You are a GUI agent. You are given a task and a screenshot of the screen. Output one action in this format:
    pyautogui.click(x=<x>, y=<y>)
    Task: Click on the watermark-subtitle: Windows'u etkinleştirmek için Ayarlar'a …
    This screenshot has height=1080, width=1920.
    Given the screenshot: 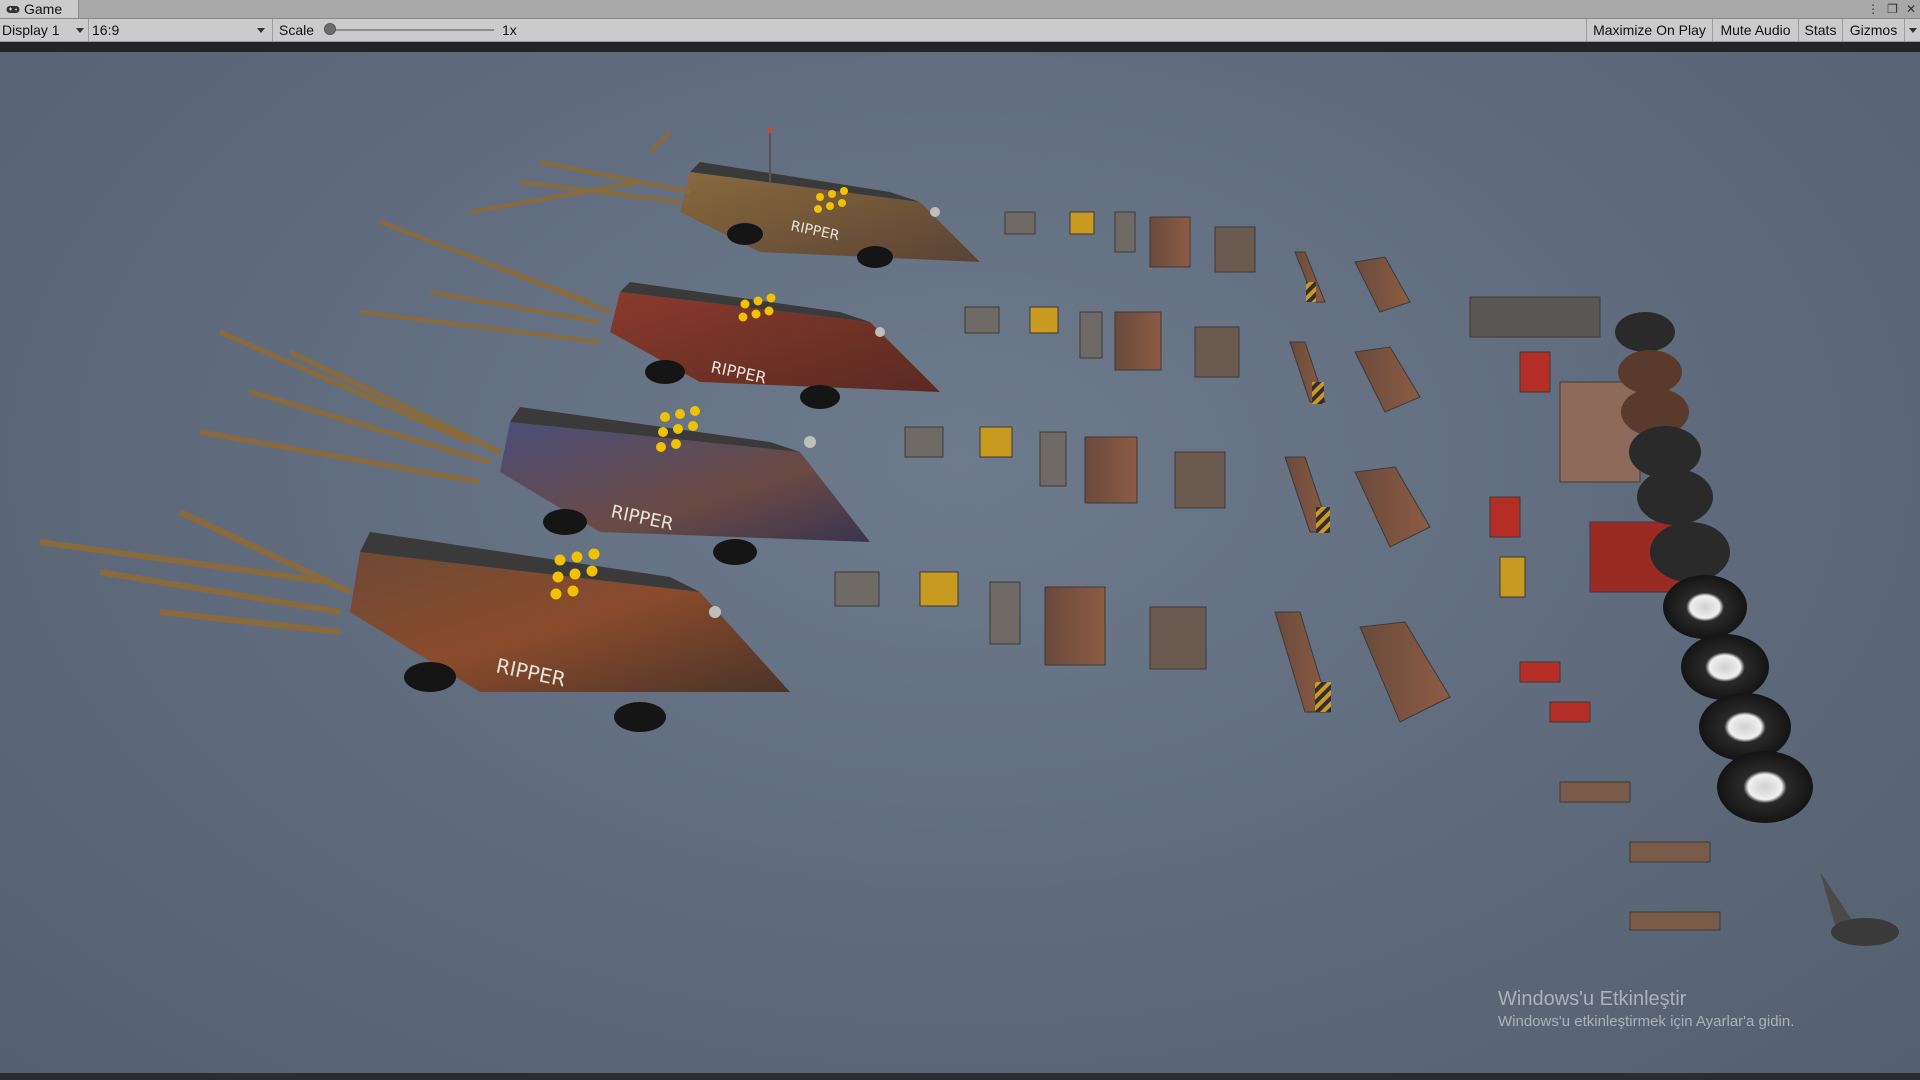 What is the action you would take?
    pyautogui.click(x=1646, y=1021)
    